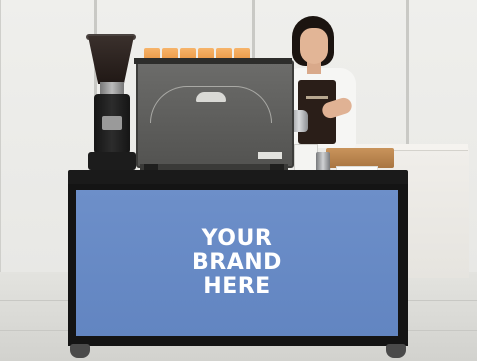  I want to click on grinder-base, so click(112, 161).